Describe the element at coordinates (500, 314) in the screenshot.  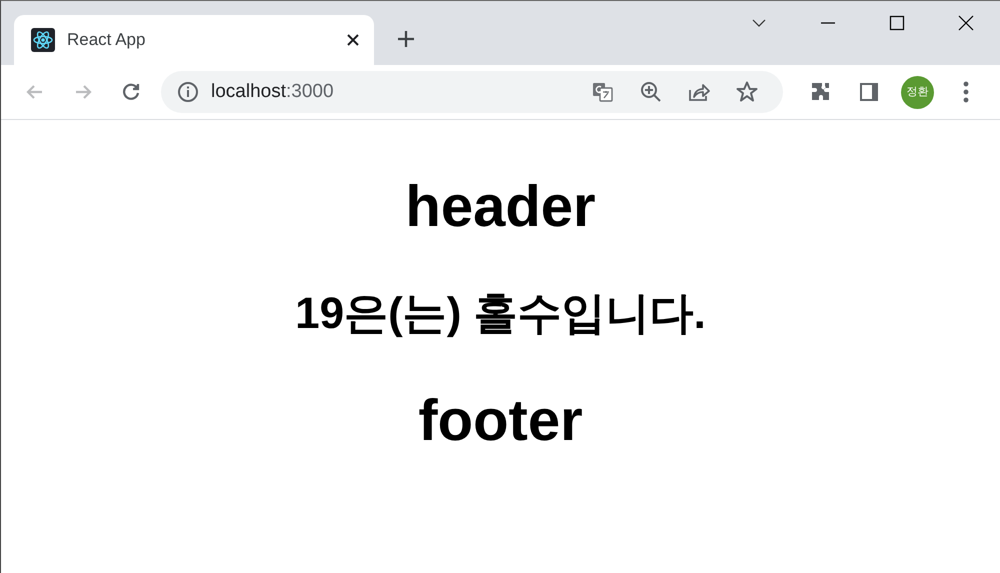
I see `result-message: 19은(는) 홀수입니다.` at that location.